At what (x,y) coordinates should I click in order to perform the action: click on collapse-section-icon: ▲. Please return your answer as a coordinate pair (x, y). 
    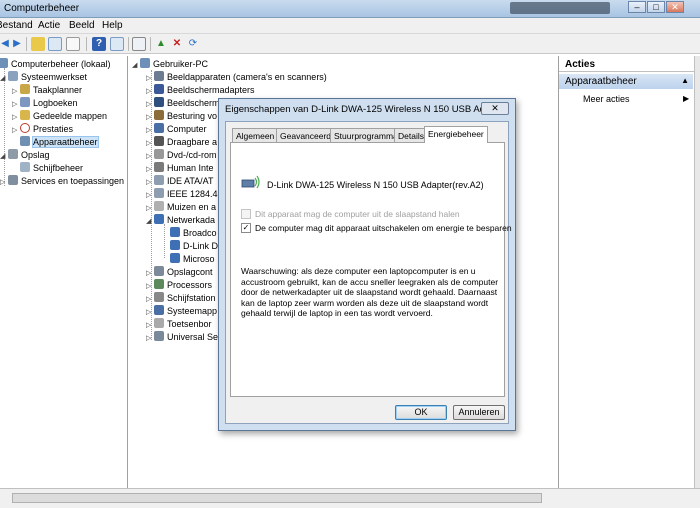
    Looking at the image, I should click on (685, 80).